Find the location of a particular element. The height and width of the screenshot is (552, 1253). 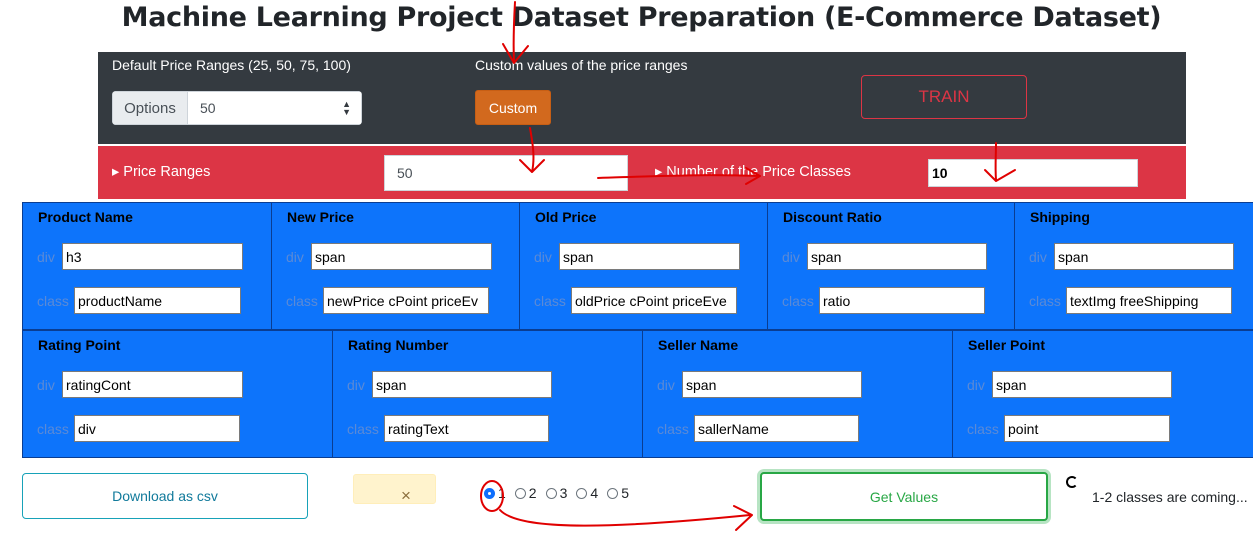

radio-option-2: 2 is located at coordinates (525, 493).